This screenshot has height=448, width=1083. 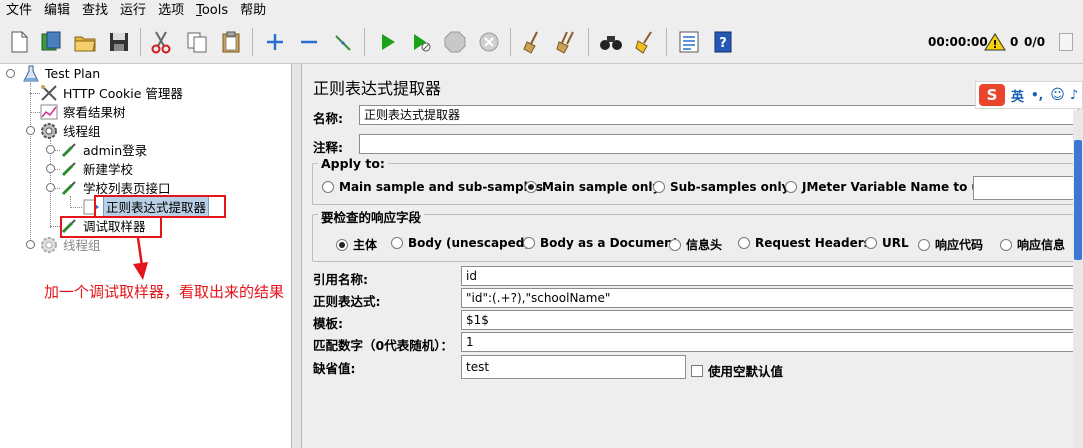 I want to click on ref-name-input: id, so click(x=770, y=276).